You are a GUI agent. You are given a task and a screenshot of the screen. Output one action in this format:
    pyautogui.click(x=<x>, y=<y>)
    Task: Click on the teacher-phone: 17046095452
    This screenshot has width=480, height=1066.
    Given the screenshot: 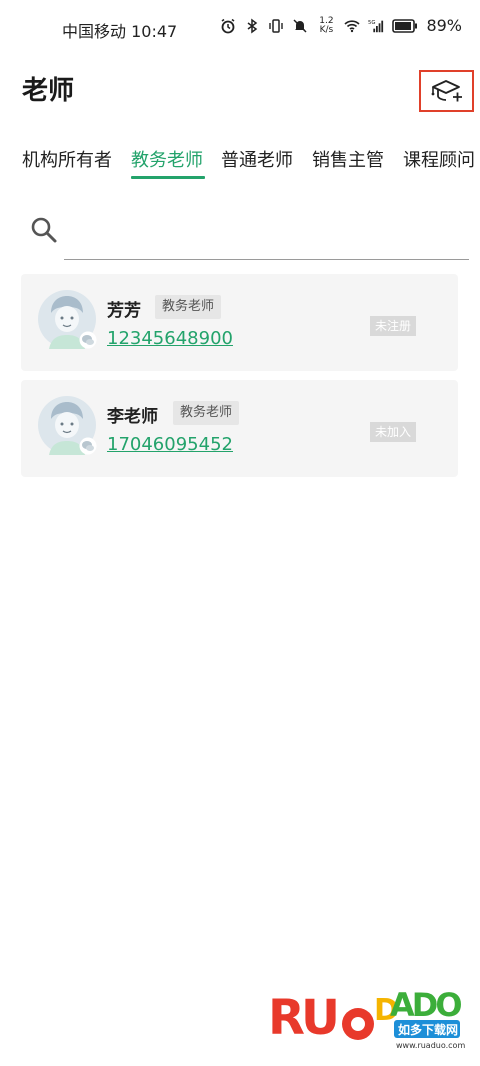 What is the action you would take?
    pyautogui.click(x=170, y=444)
    